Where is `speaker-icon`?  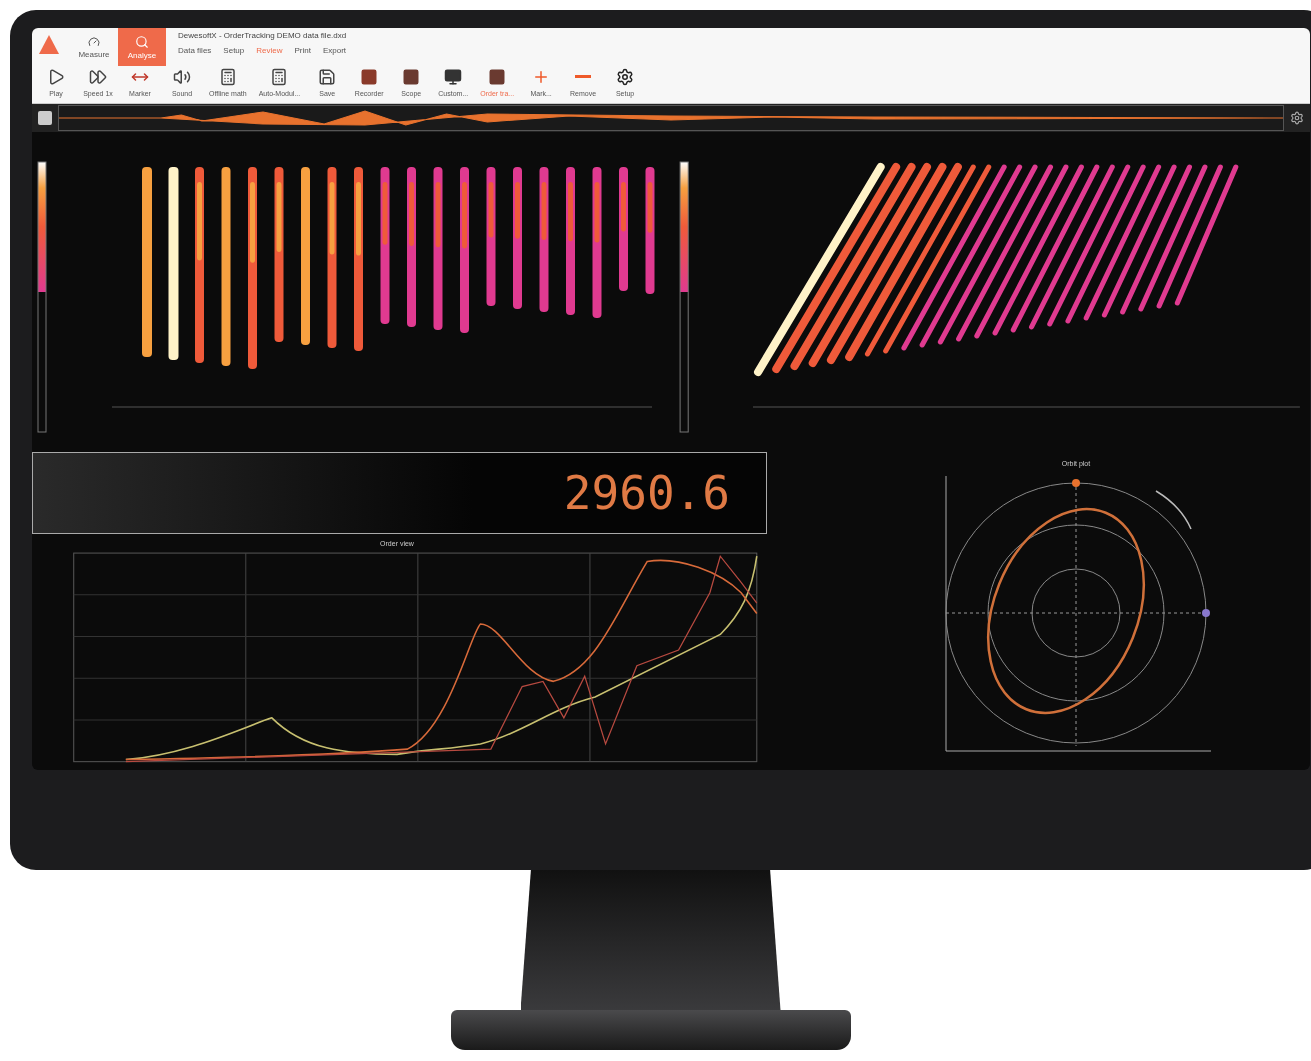 speaker-icon is located at coordinates (182, 77).